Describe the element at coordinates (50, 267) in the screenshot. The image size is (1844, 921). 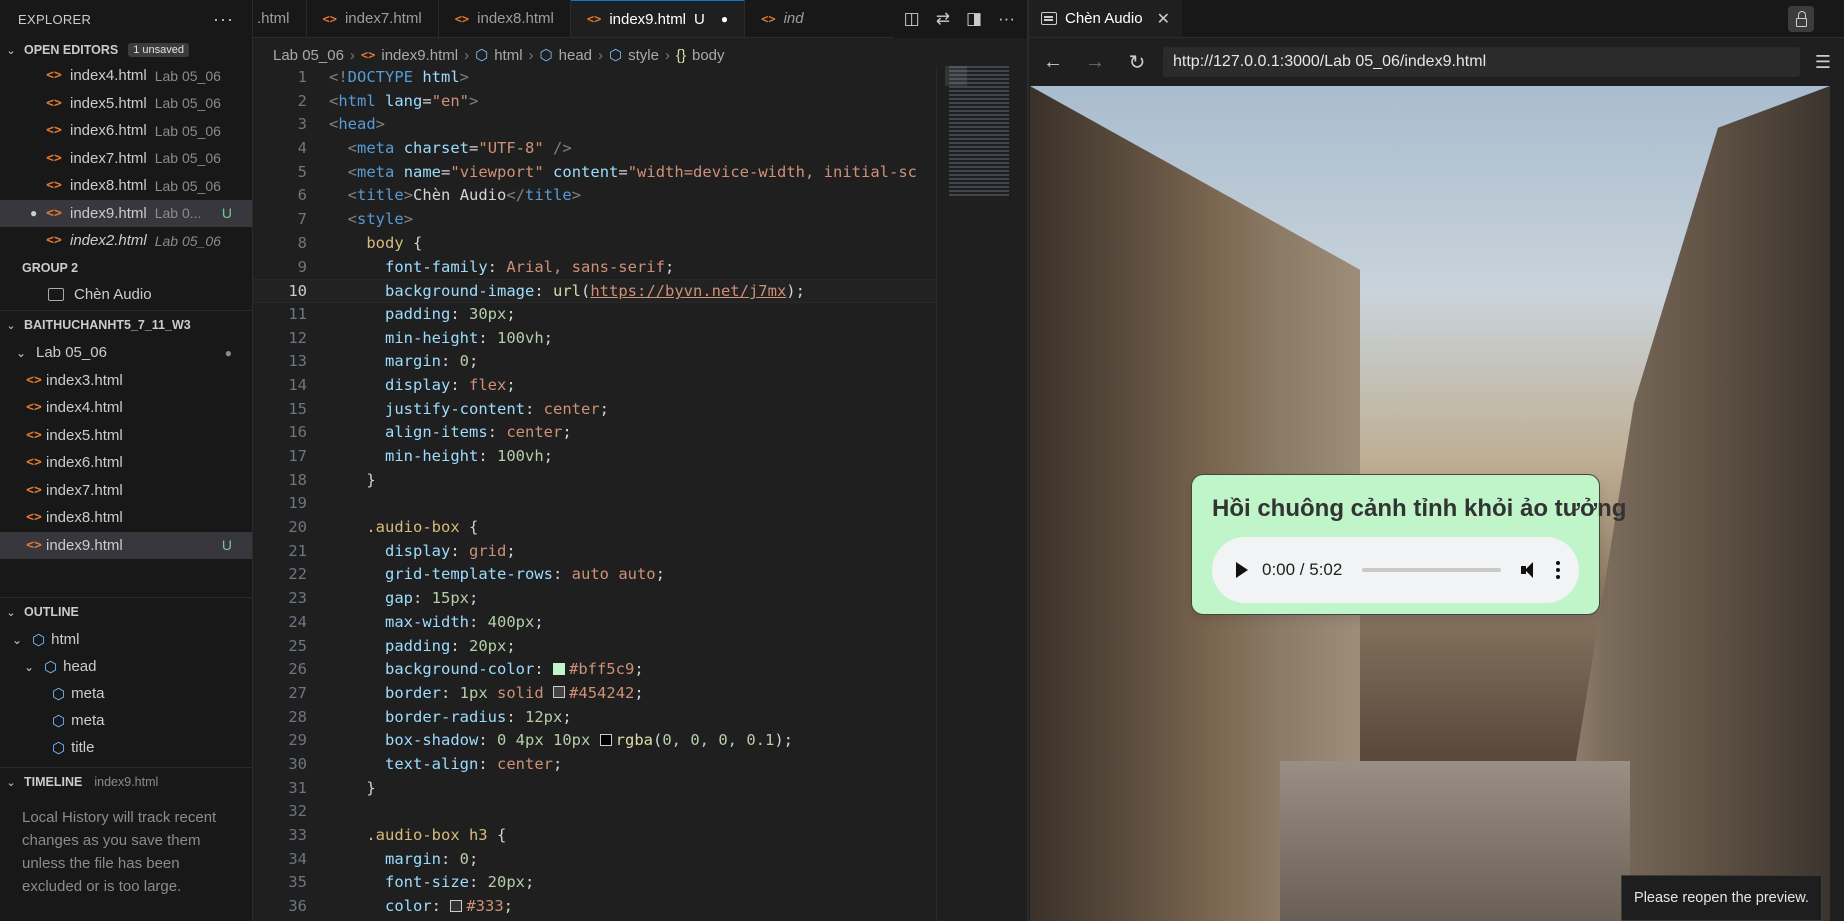
I see `group-2-label: GROUP 2` at that location.